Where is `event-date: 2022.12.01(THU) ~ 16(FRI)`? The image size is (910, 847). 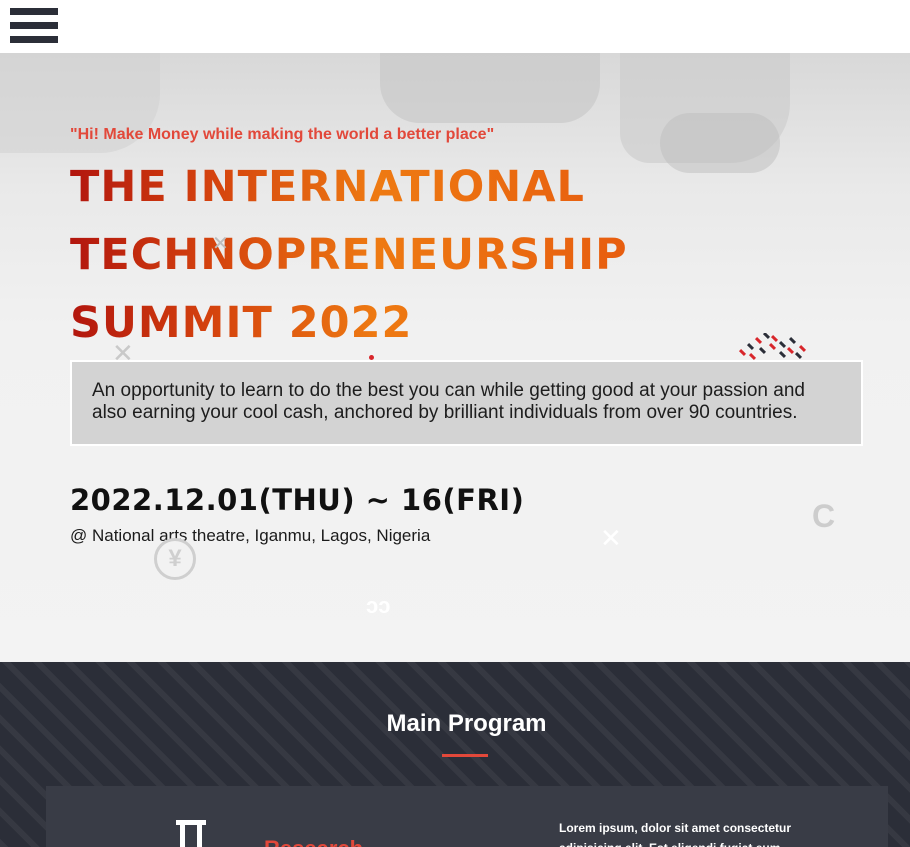 event-date: 2022.12.01(THU) ~ 16(FRI) is located at coordinates (297, 500).